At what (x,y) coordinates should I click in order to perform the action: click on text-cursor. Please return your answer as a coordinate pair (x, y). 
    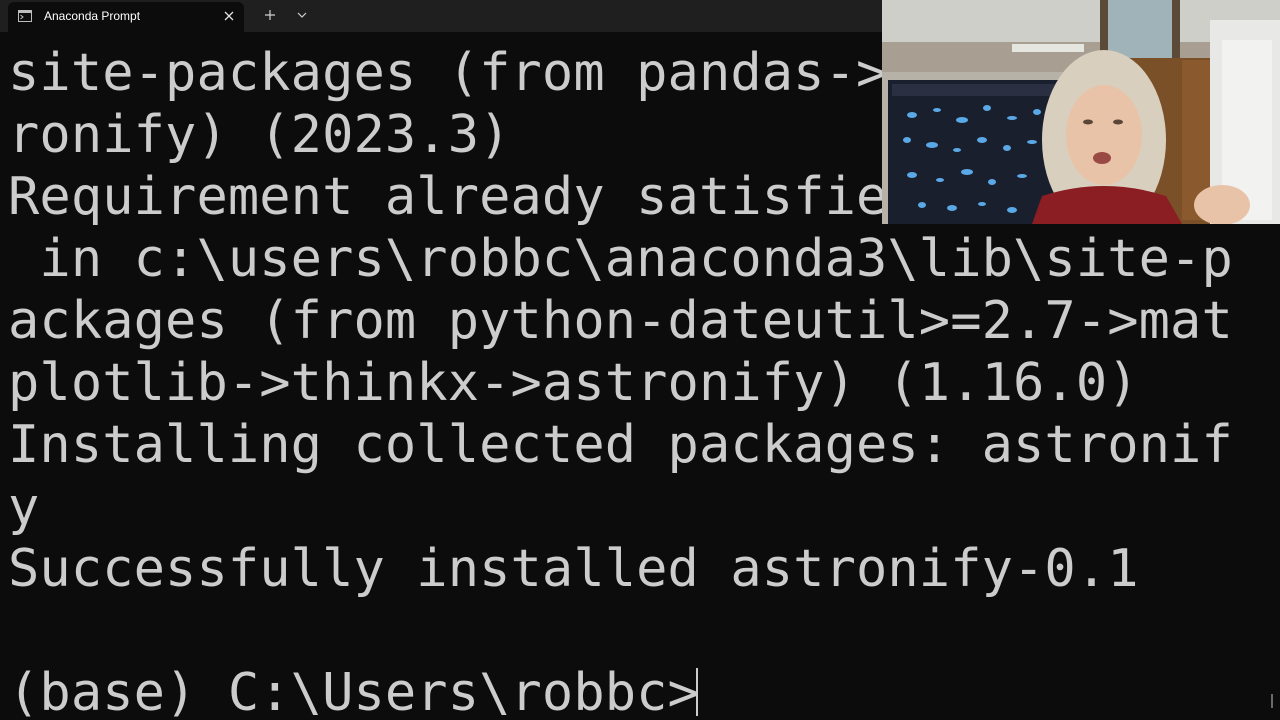
    Looking at the image, I should click on (697, 692).